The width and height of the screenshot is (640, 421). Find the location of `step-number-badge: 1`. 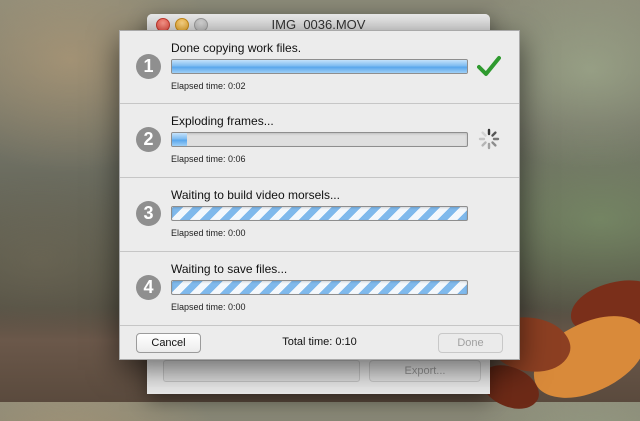

step-number-badge: 1 is located at coordinates (148, 66).